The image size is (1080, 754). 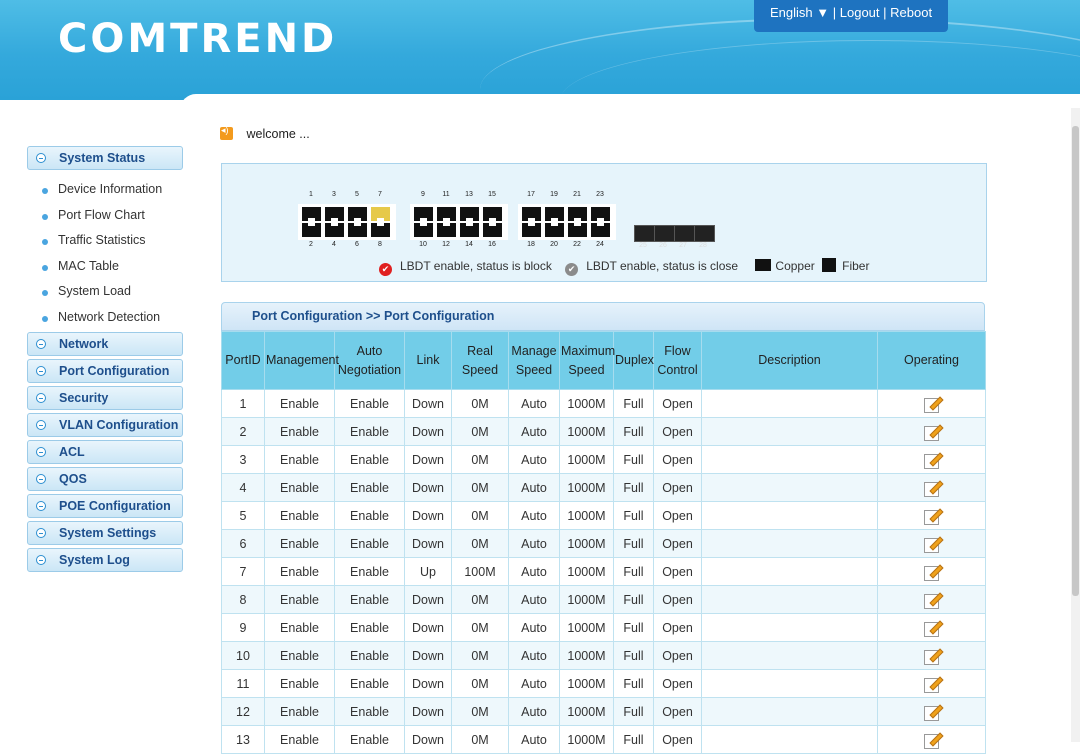 I want to click on cell-real: 100M, so click(x=480, y=571).